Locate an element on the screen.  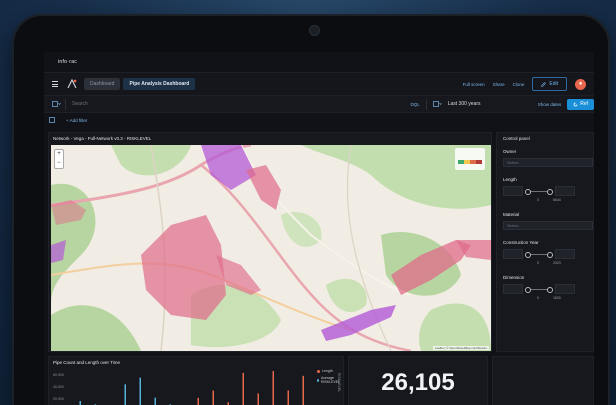
dimension-label: Dimension is located at coordinates (514, 277).